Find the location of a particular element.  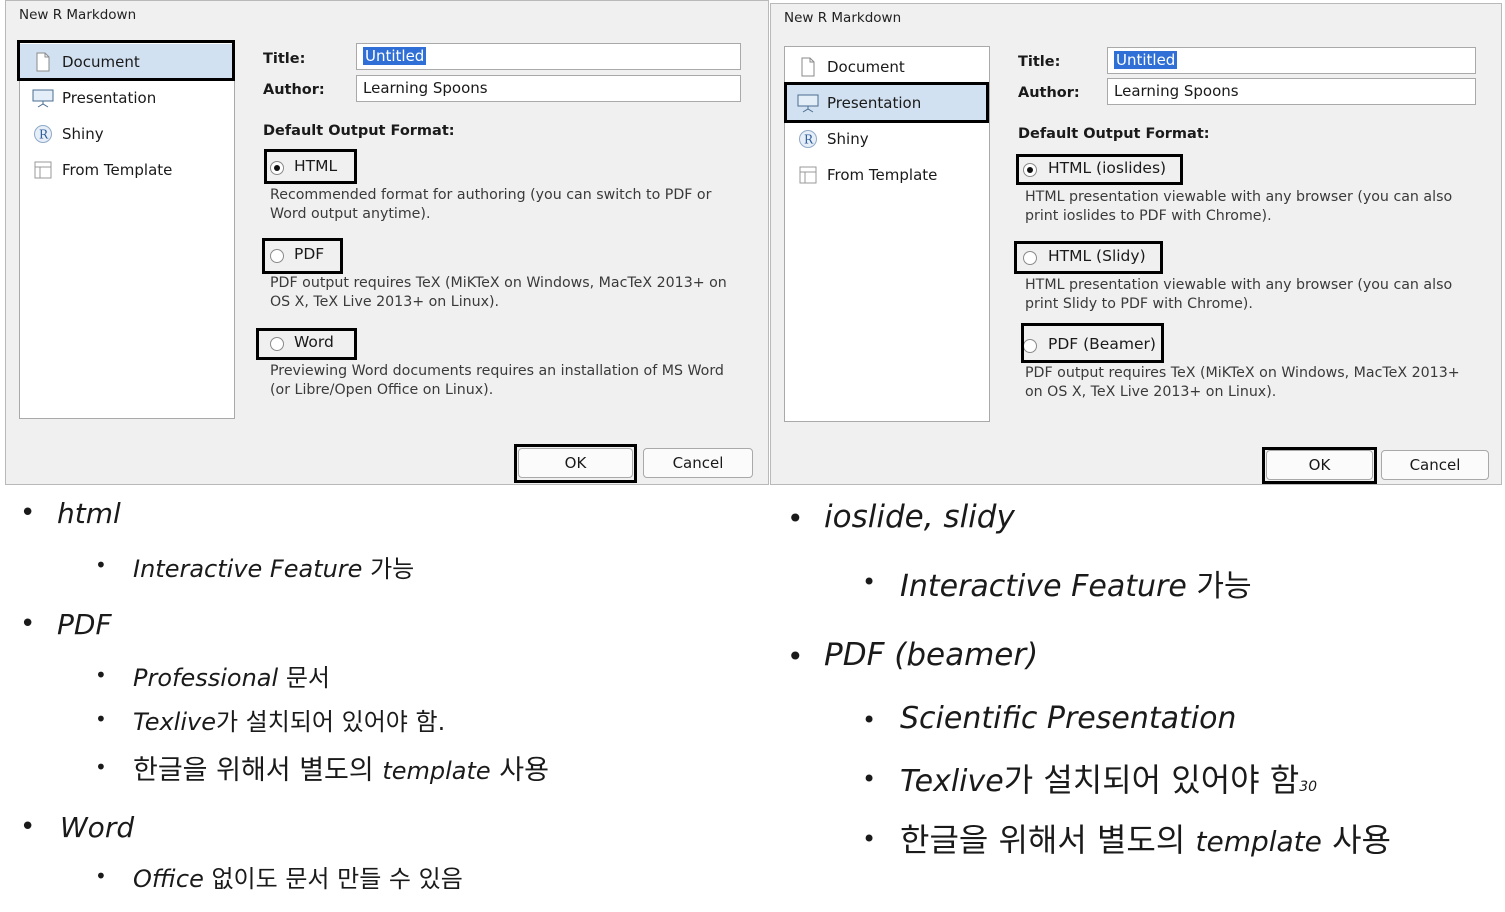

note-pdf-texlive: Texlive가 설치되어 있어야 함. is located at coordinates (289, 722).